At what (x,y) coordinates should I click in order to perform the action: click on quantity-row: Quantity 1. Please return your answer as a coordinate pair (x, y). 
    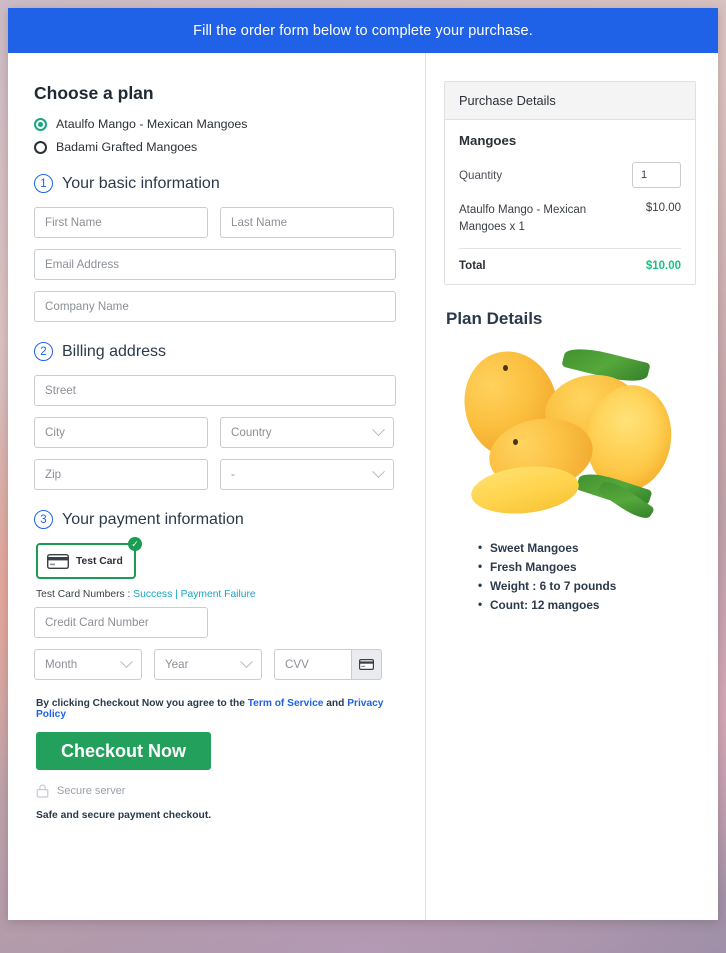
    Looking at the image, I should click on (570, 175).